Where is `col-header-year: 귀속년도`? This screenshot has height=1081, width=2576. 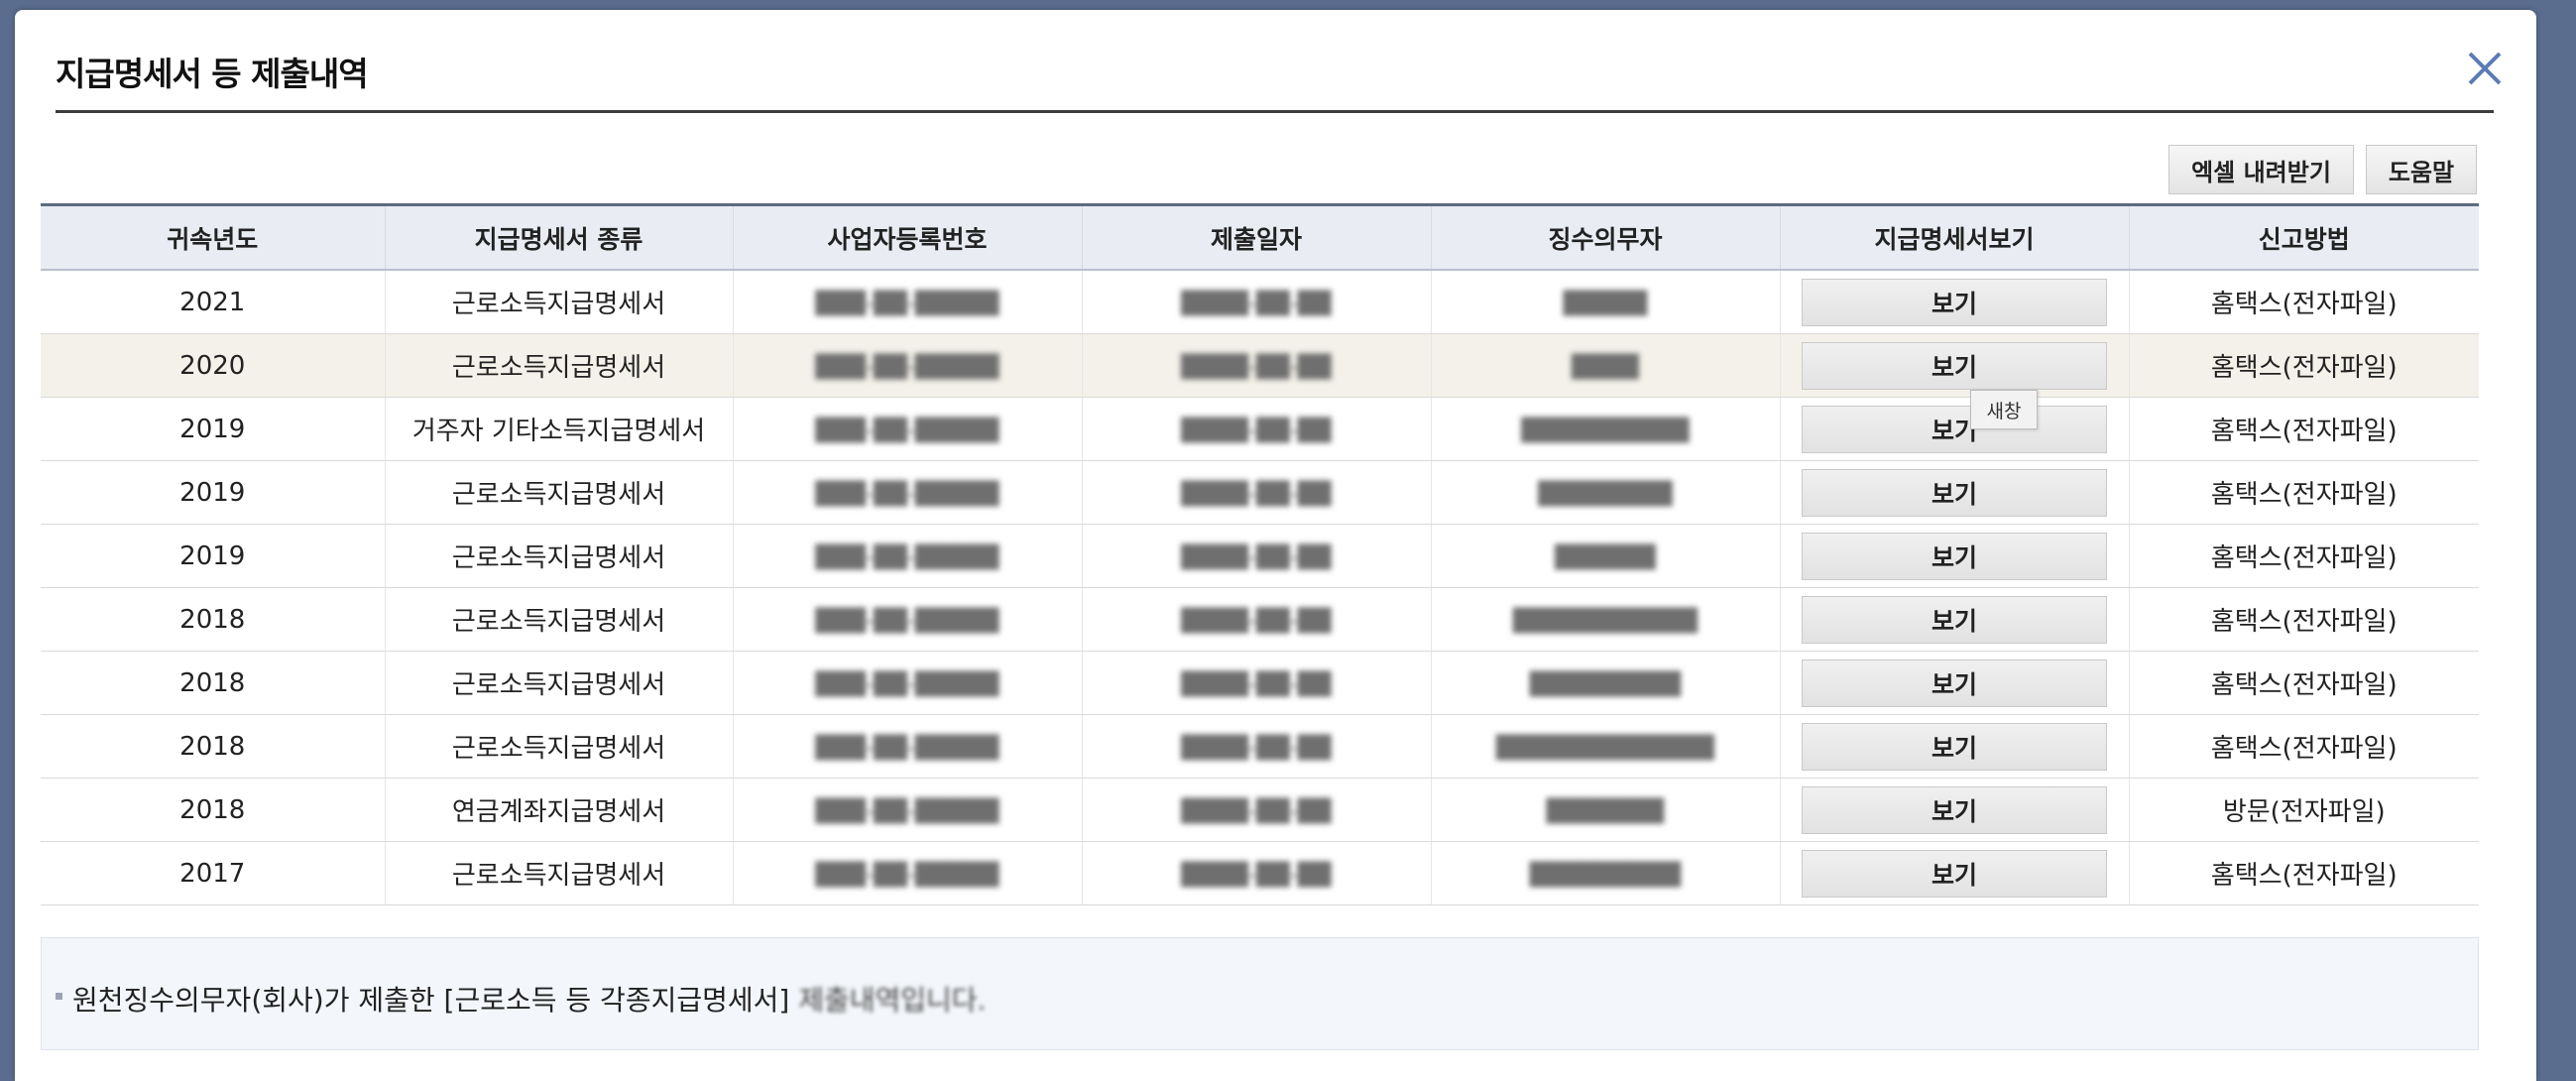 col-header-year: 귀속년도 is located at coordinates (213, 238).